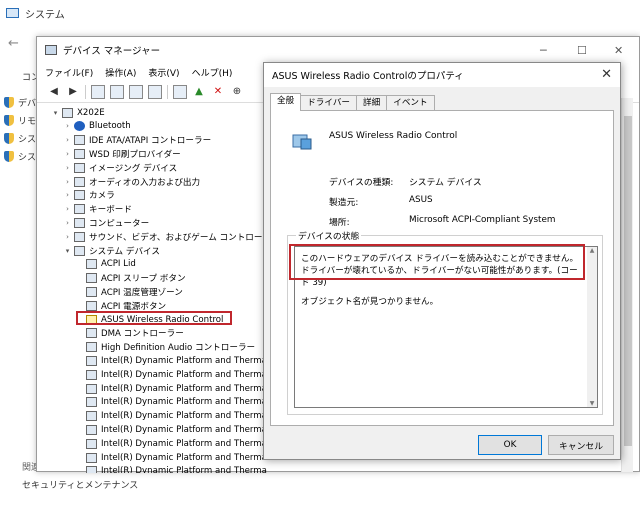 The image size is (640, 506). Describe the element at coordinates (110, 210) in the screenshot. I see `tree-item-label: キーボード` at that location.